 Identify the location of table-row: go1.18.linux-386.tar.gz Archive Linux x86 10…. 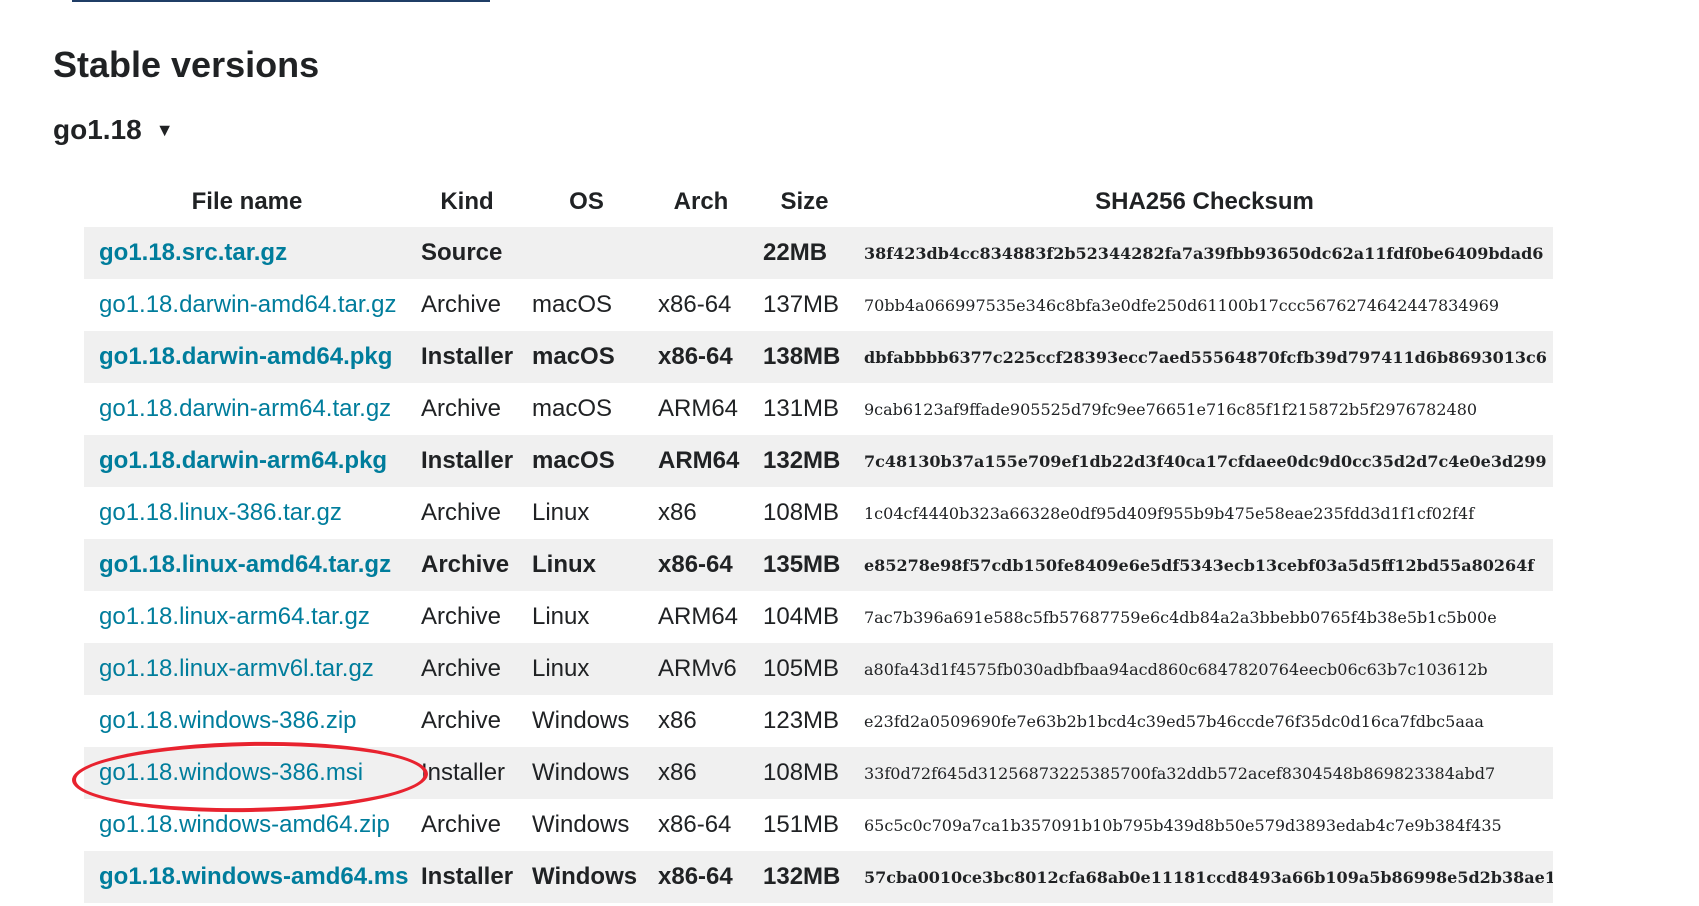
(818, 513).